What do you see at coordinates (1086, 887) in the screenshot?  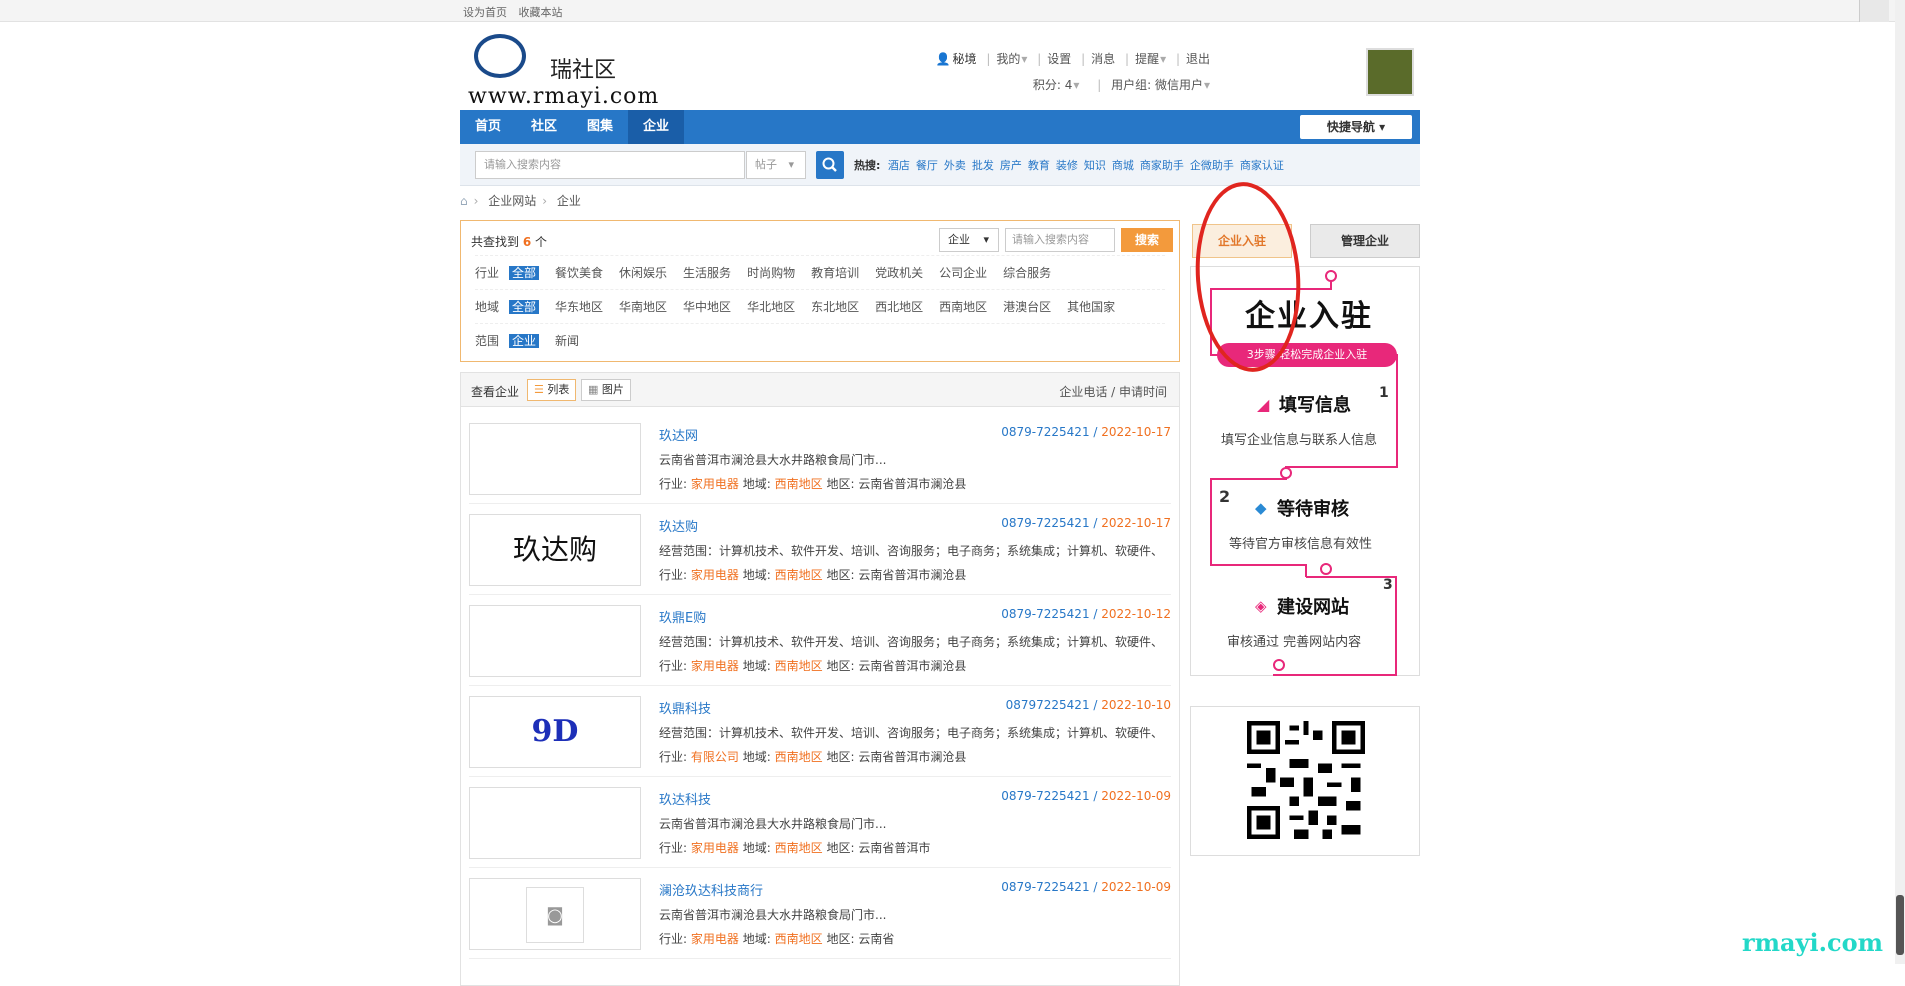 I see `enterprise-meta: 0879-7225421 / 2022-10-09` at bounding box center [1086, 887].